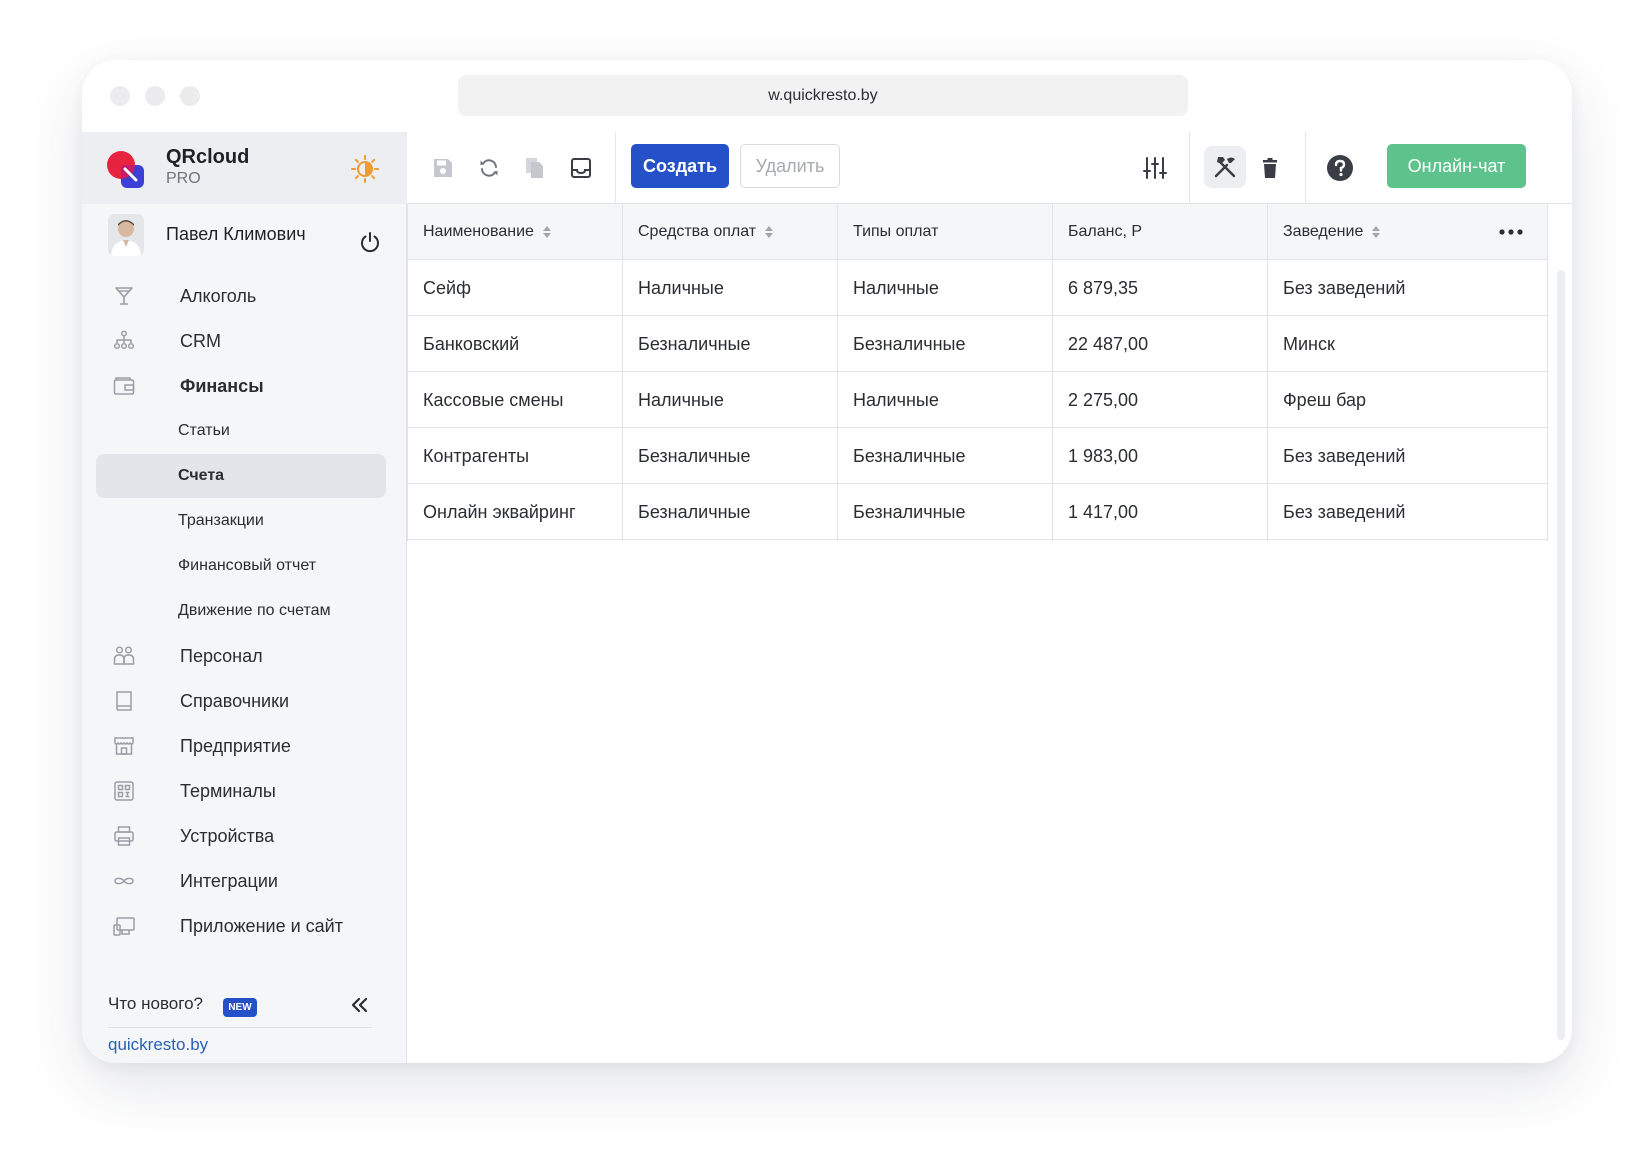 Image resolution: width=1646 pixels, height=1159 pixels. What do you see at coordinates (1103, 455) in the screenshot?
I see `cell-balance: 1 983,00` at bounding box center [1103, 455].